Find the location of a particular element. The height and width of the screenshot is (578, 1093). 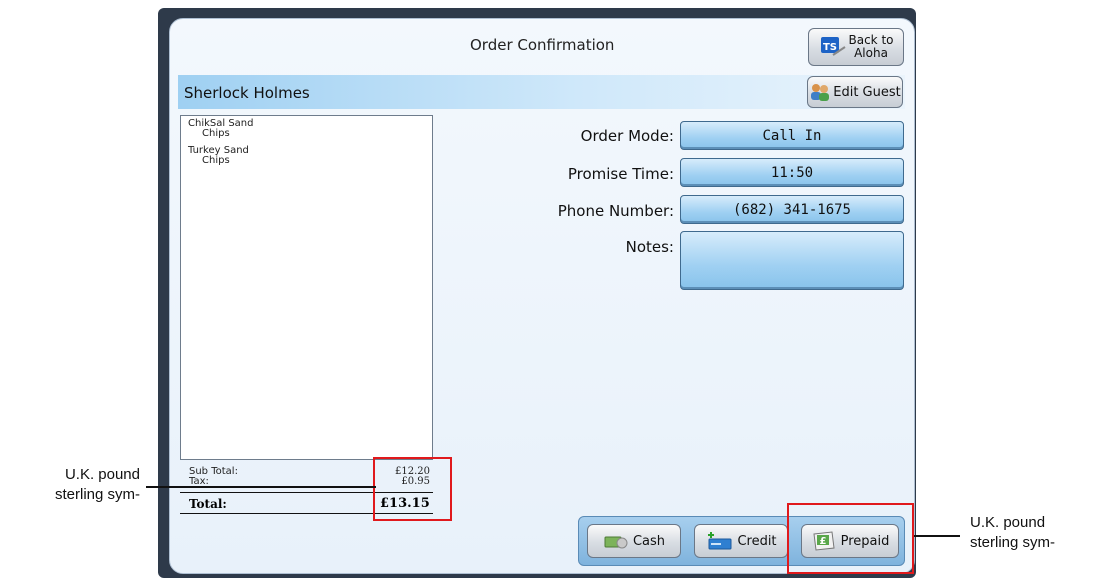

users-icon is located at coordinates (820, 92).